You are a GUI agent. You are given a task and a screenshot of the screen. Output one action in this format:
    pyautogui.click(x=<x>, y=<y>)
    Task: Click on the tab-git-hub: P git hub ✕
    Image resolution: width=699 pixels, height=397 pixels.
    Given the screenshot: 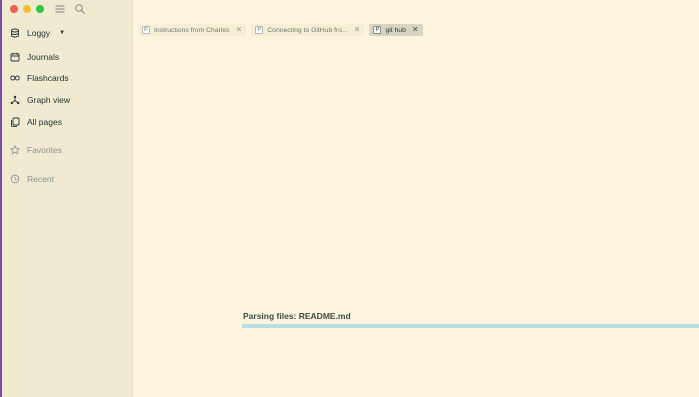 What is the action you would take?
    pyautogui.click(x=396, y=30)
    